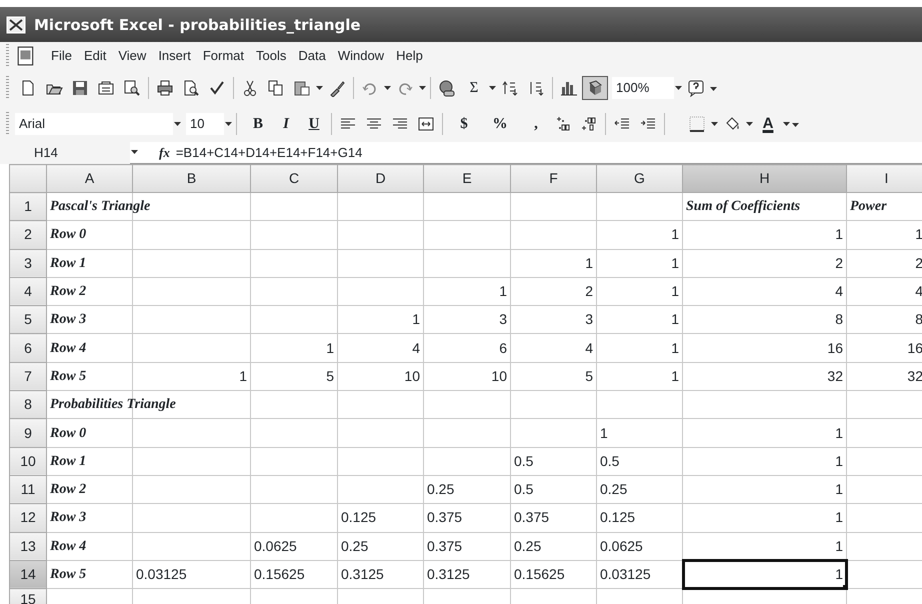  What do you see at coordinates (94, 124) in the screenshot?
I see `font-field: Arial` at bounding box center [94, 124].